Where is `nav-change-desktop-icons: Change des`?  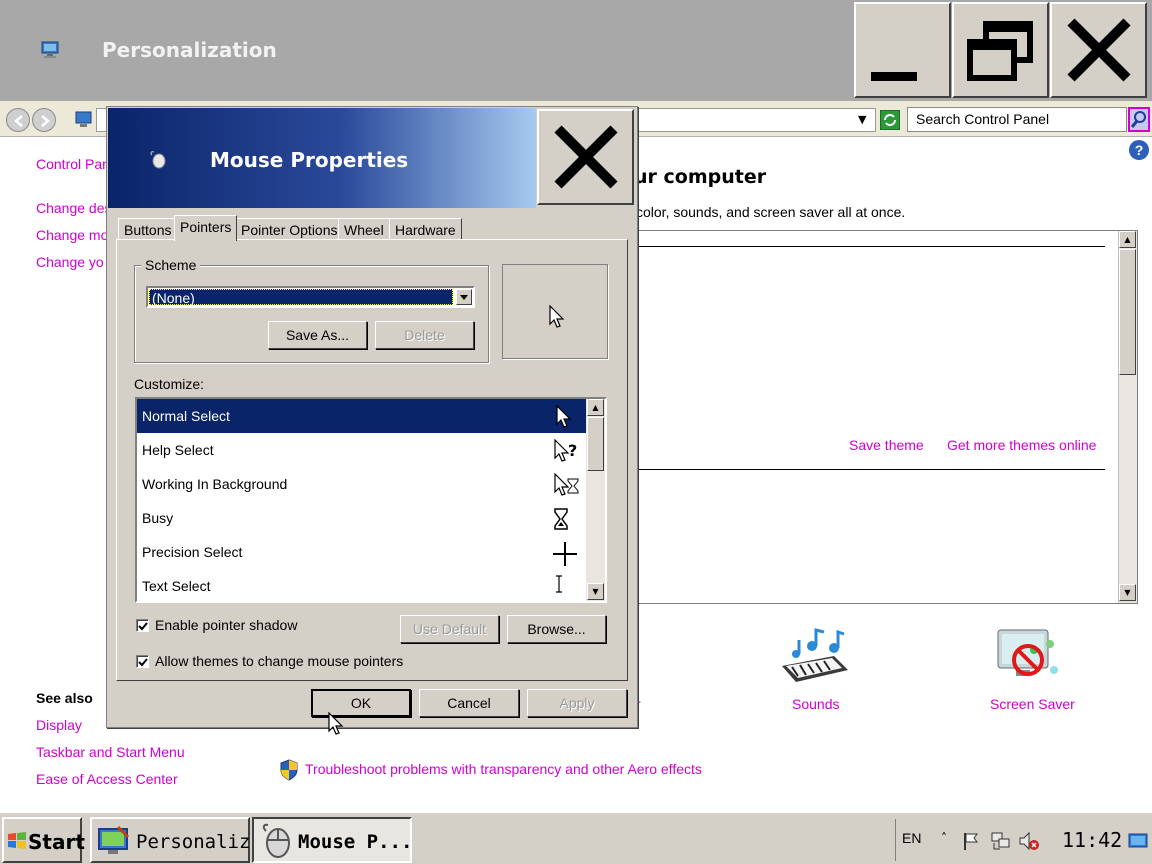 nav-change-desktop-icons: Change des is located at coordinates (74, 208).